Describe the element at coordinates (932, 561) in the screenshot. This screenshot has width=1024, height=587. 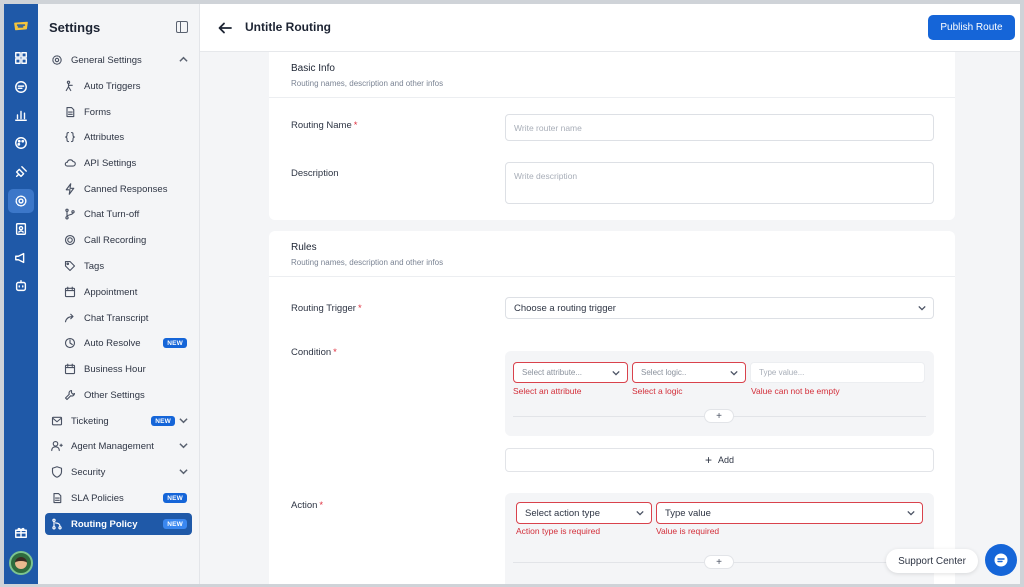
I see `support-center-button: Support Center` at that location.